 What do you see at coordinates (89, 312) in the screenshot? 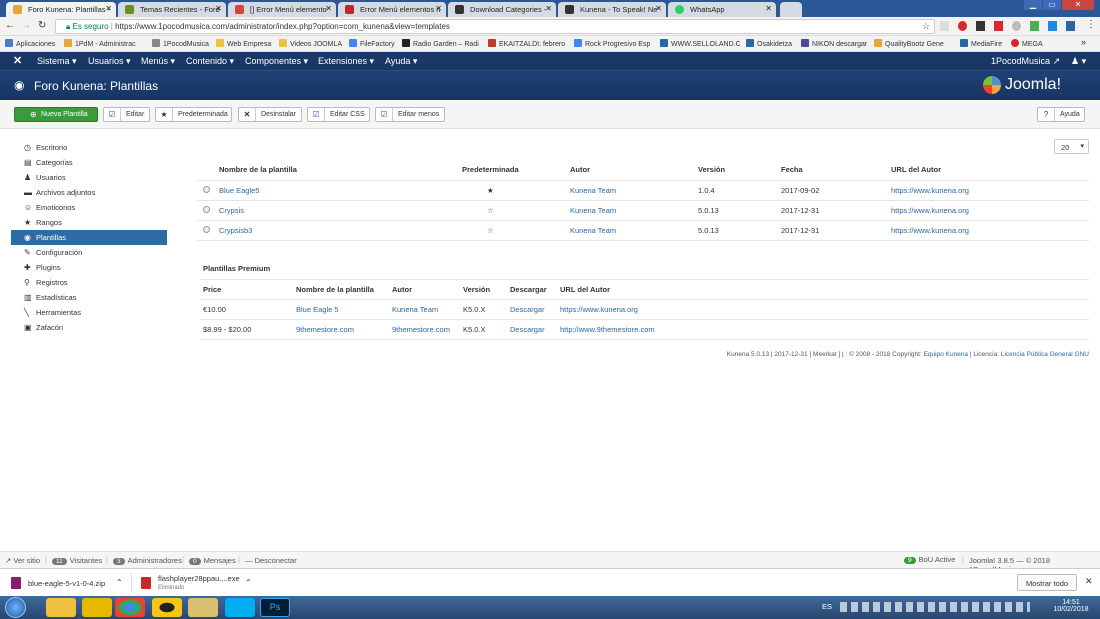
I see `sidebar-item-herramientas: ╲ Herramientas` at bounding box center [89, 312].